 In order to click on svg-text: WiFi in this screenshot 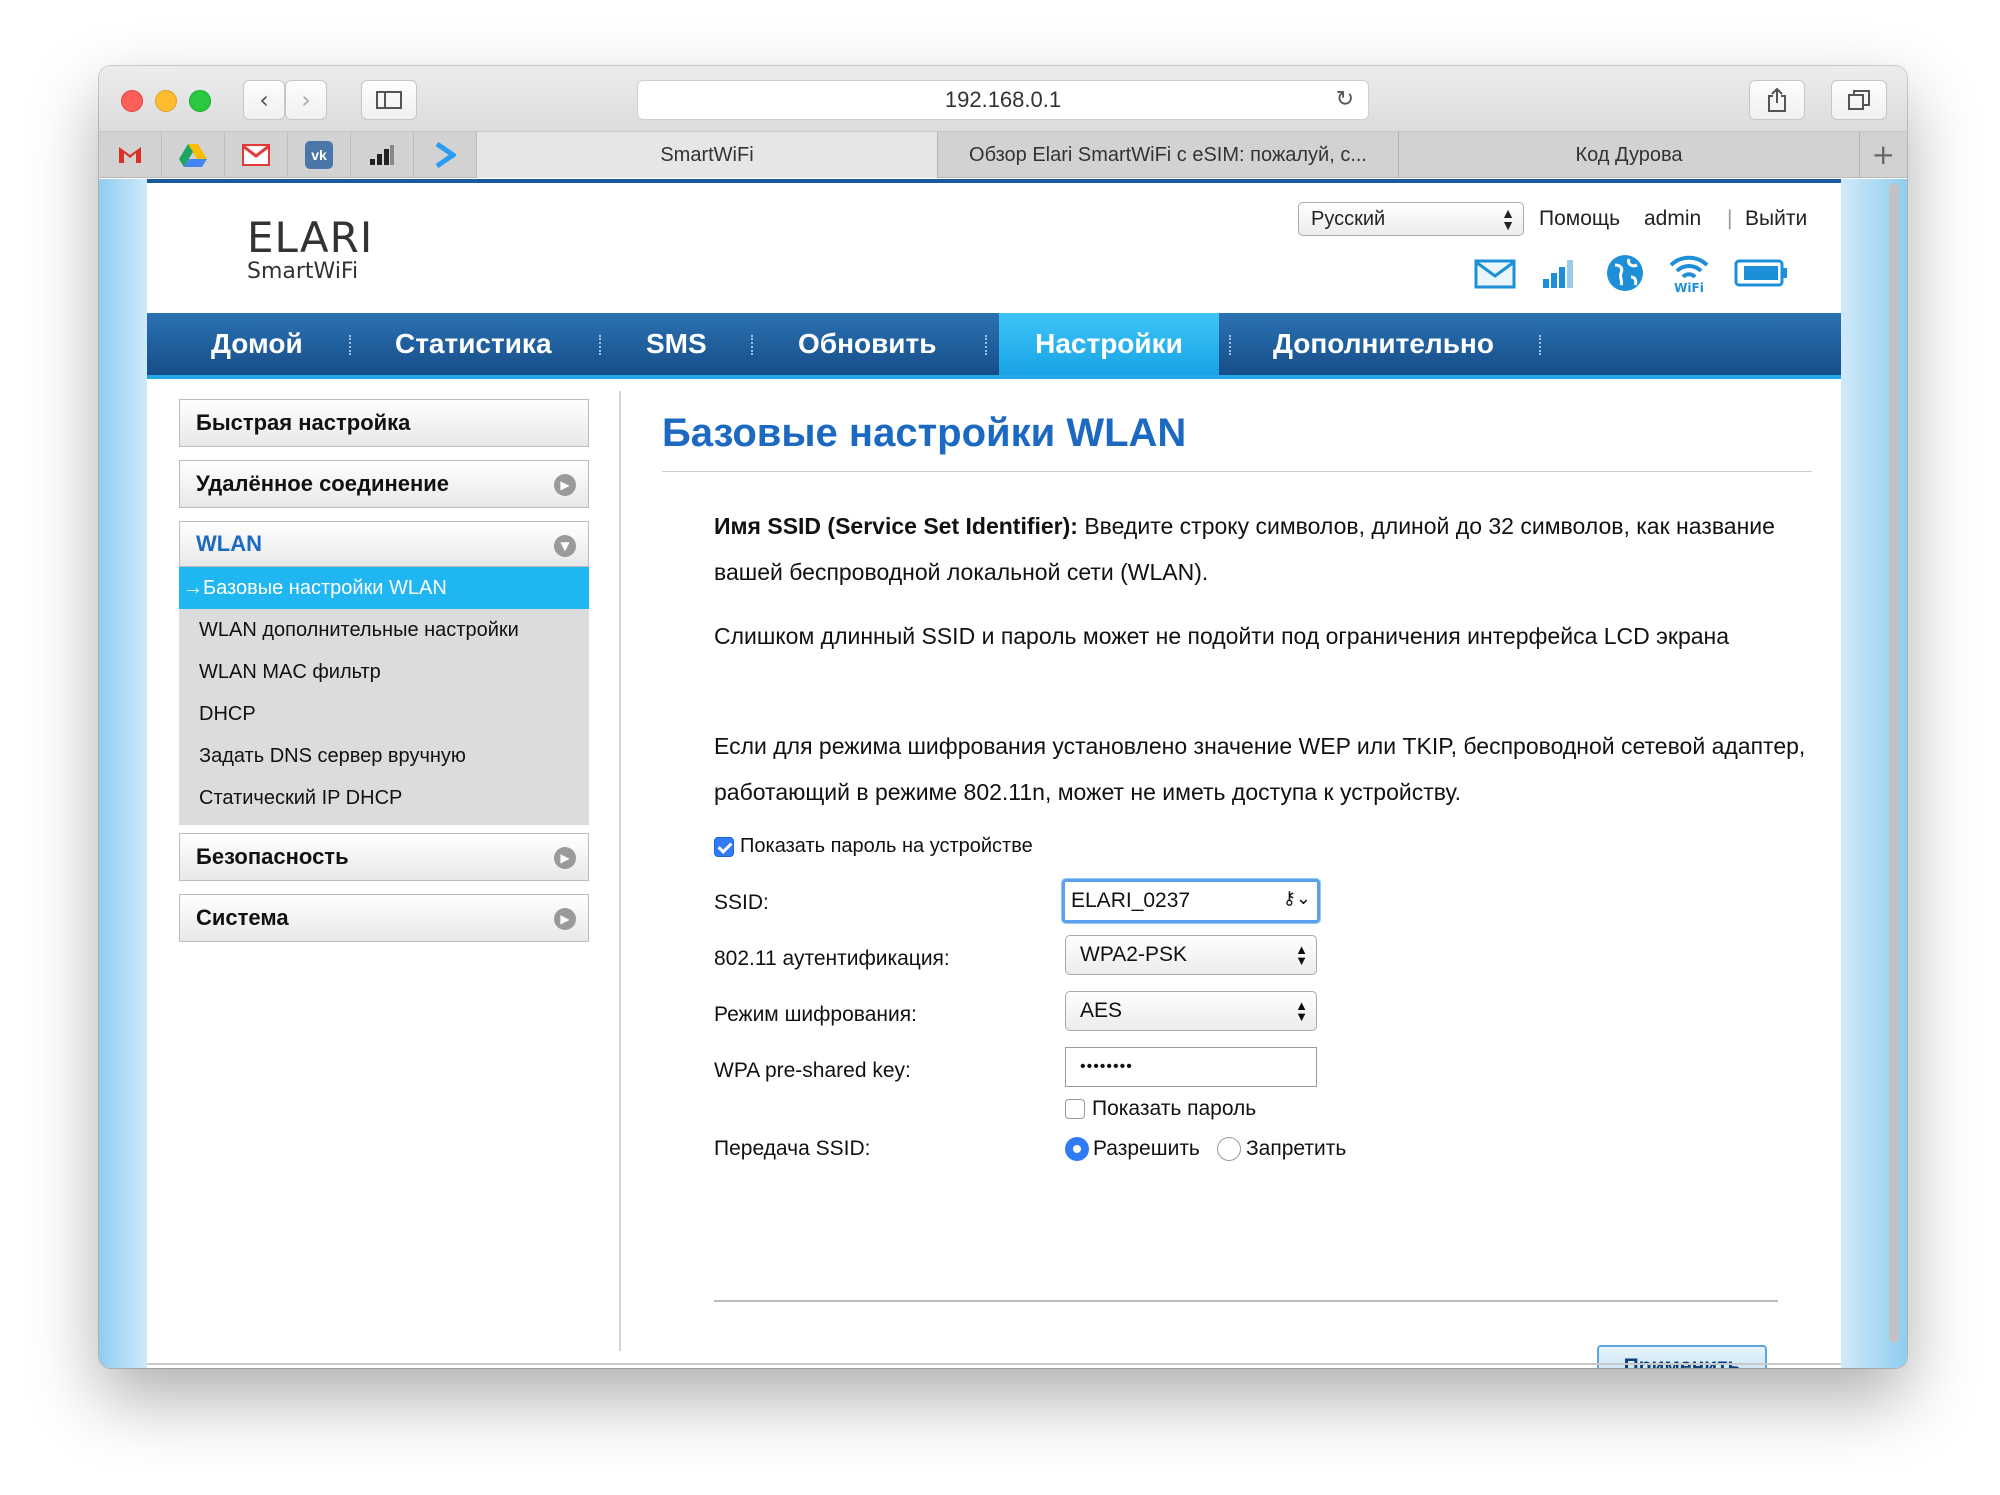, I will do `click(1689, 287)`.